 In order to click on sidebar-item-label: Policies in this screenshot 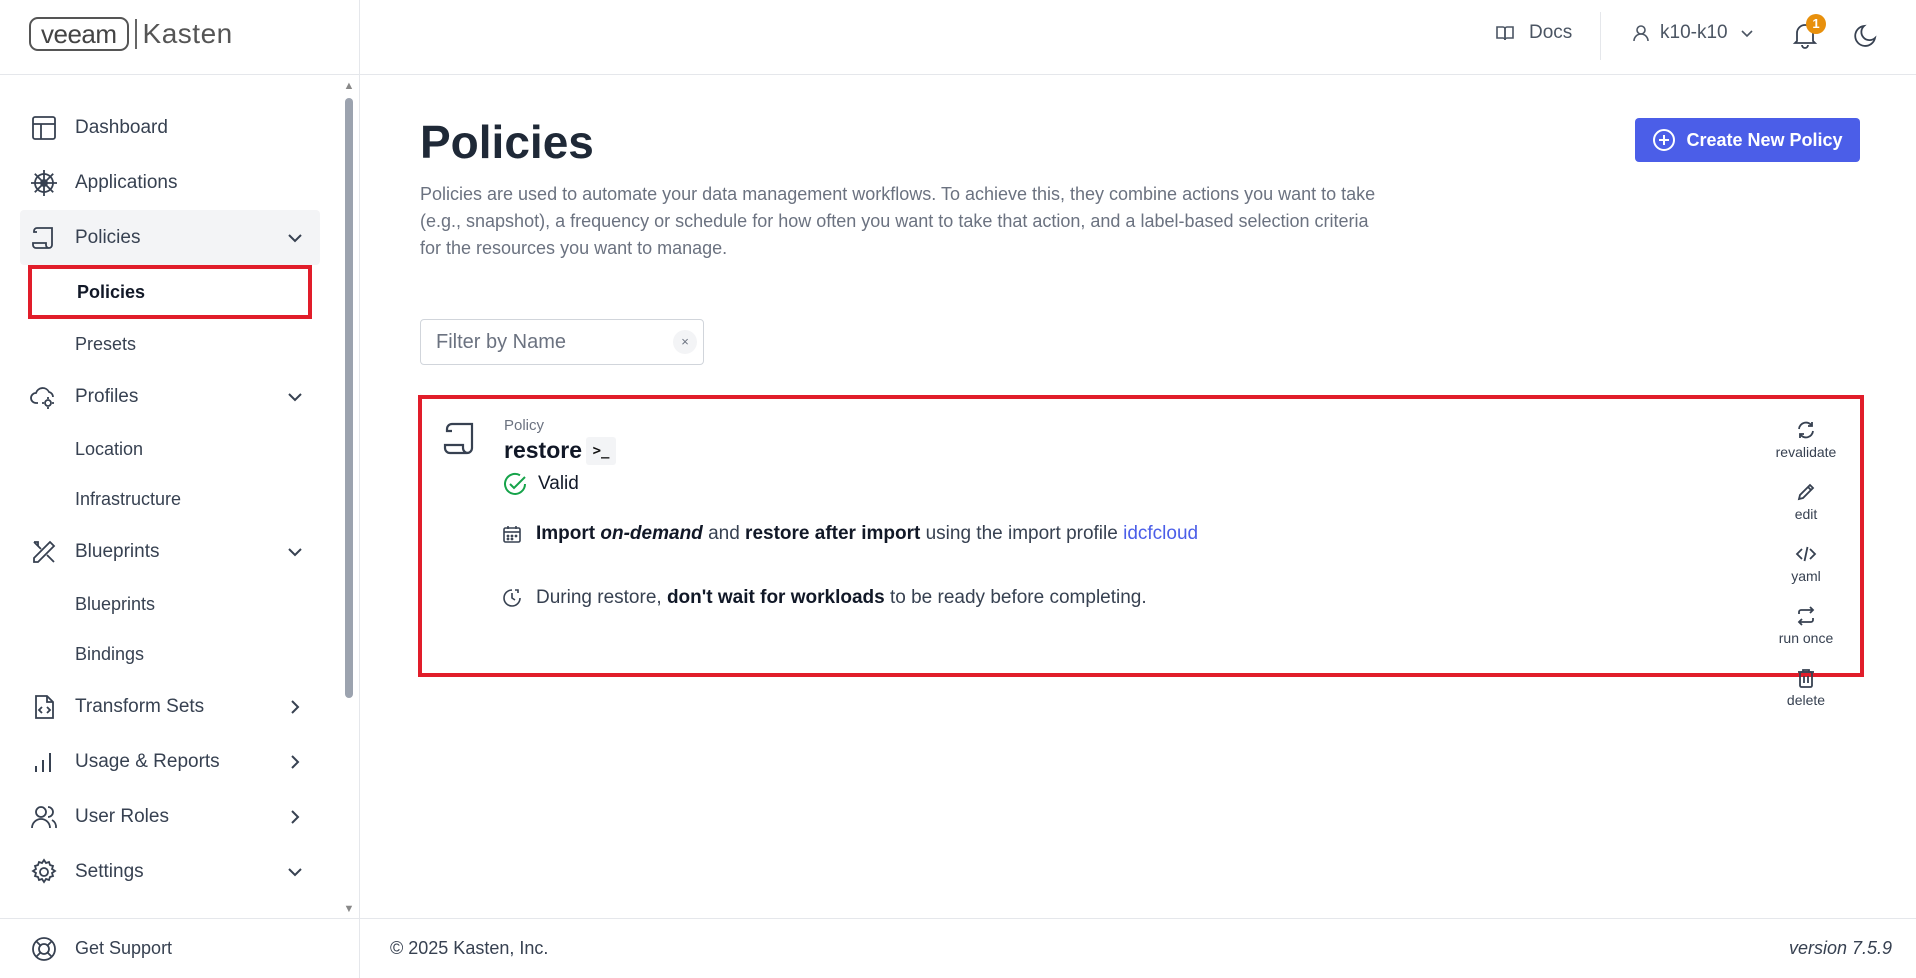, I will do `click(108, 237)`.